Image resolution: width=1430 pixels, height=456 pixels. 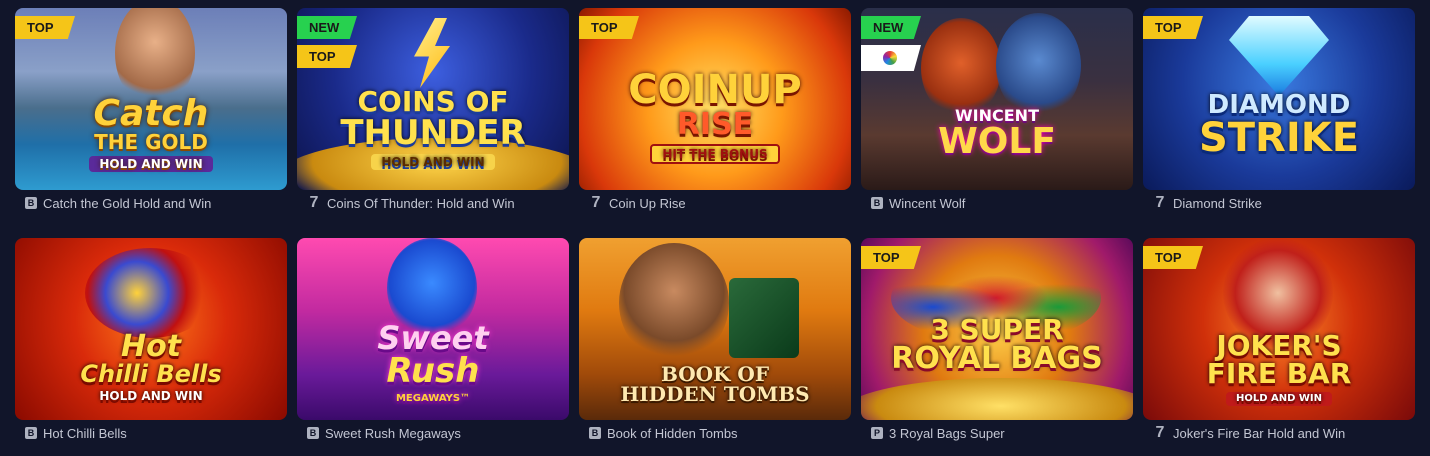 I want to click on game-name: Coin Up Rise, so click(x=647, y=203).